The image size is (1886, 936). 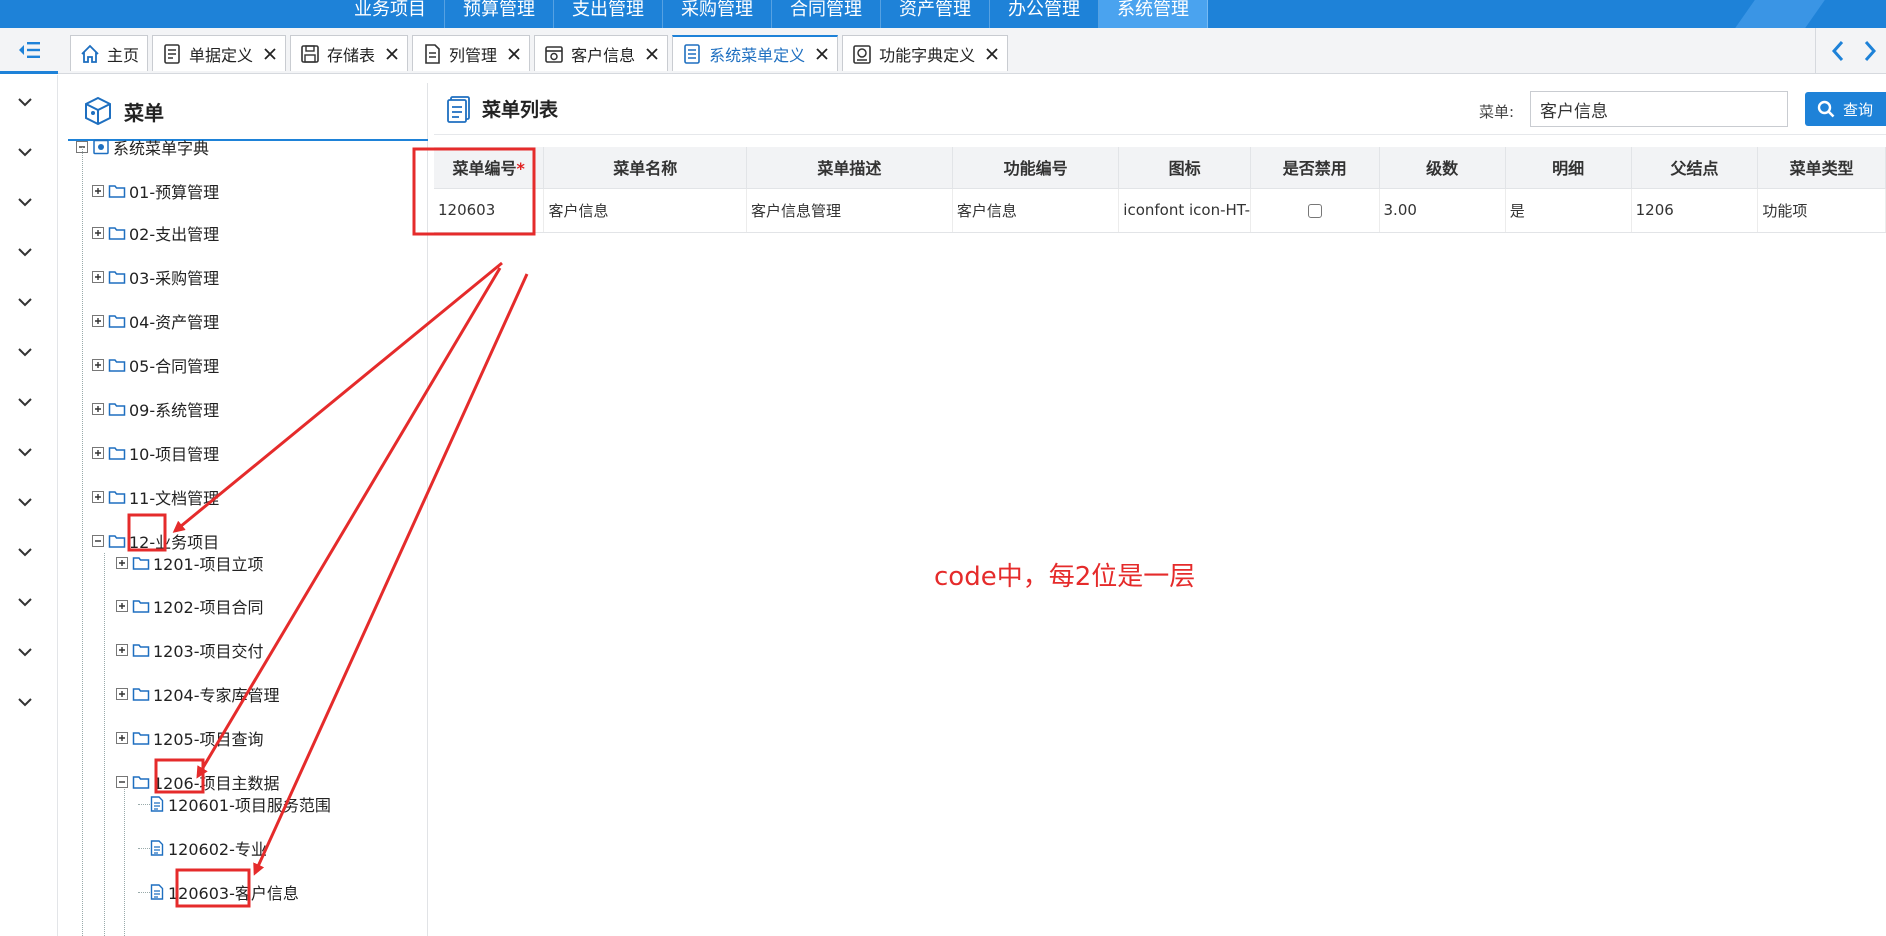 What do you see at coordinates (1568, 210) in the screenshot?
I see `cell-detail: 是` at bounding box center [1568, 210].